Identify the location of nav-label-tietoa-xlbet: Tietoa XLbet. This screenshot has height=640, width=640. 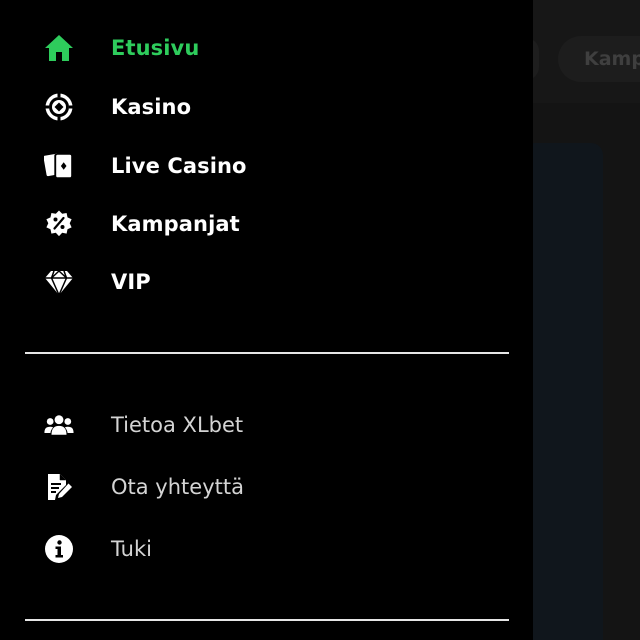
(177, 425).